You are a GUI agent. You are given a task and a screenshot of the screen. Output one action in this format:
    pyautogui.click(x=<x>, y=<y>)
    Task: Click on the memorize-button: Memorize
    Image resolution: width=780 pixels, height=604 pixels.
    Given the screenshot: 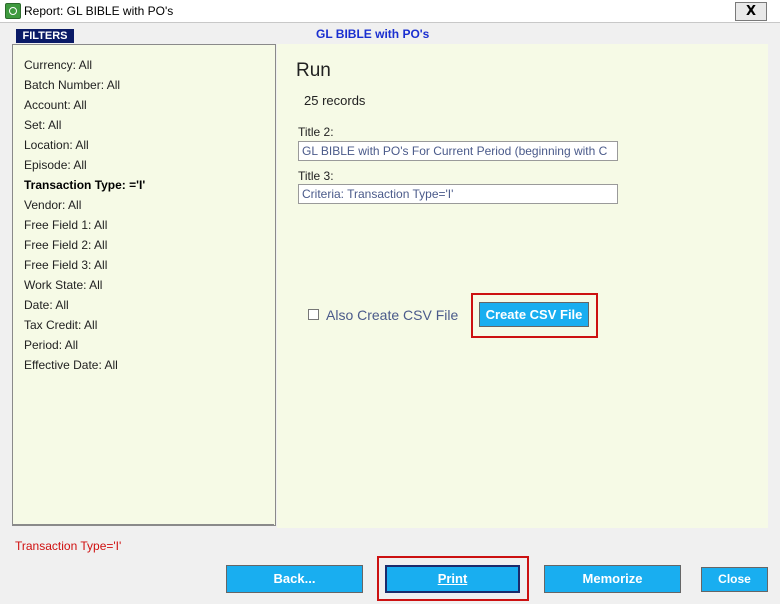 What is the action you would take?
    pyautogui.click(x=612, y=579)
    